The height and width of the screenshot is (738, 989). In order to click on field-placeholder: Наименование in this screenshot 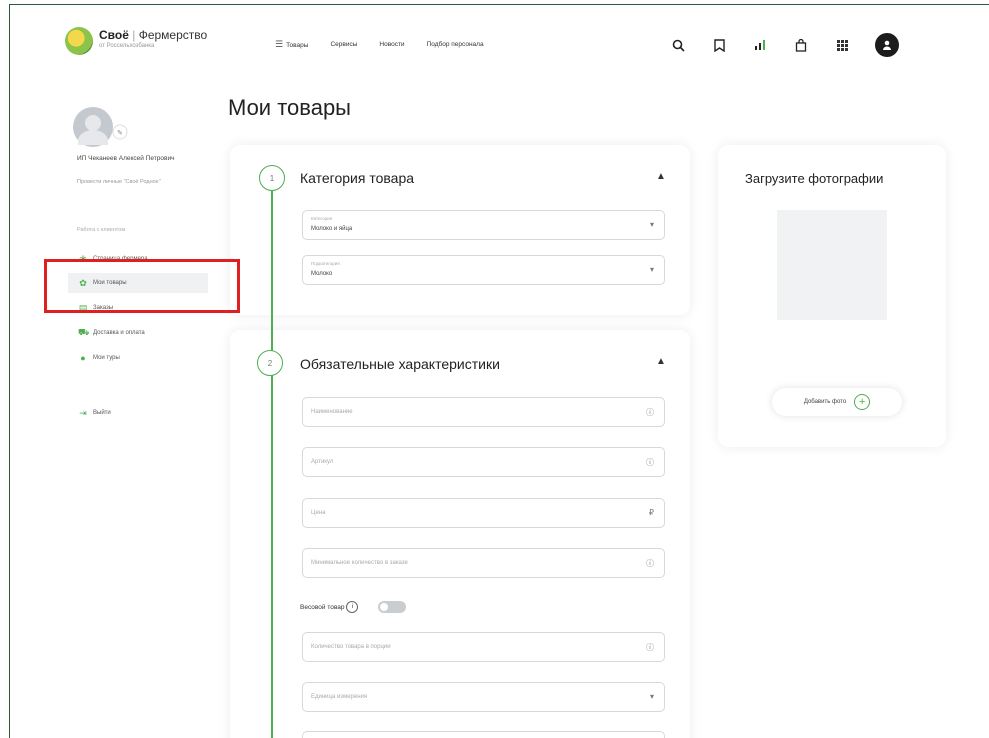, I will do `click(332, 412)`.